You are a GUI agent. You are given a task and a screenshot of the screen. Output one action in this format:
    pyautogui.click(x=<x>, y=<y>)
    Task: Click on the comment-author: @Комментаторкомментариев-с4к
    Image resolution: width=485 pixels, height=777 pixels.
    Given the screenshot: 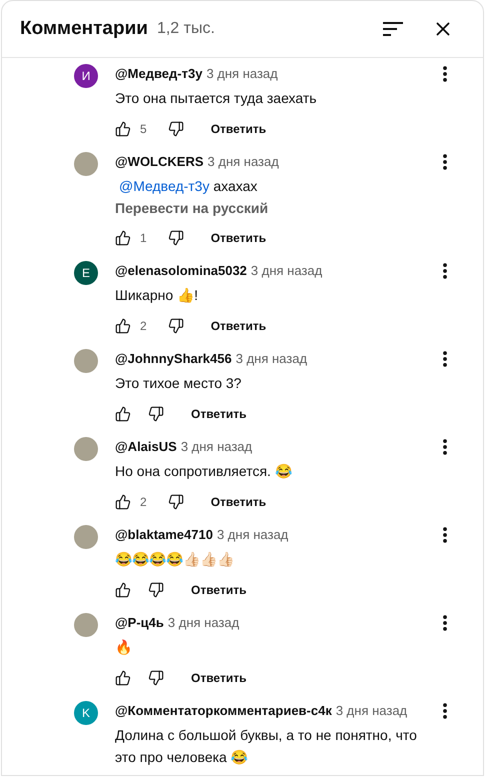 What is the action you would take?
    pyautogui.click(x=223, y=711)
    